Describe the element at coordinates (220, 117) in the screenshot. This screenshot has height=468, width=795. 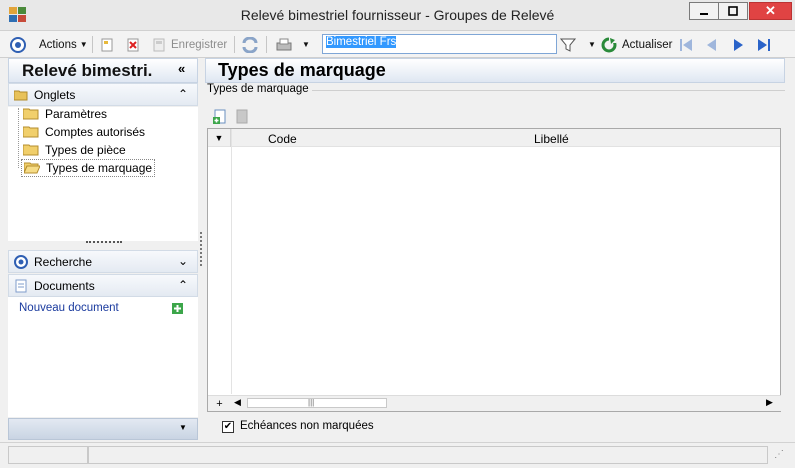
I see `add-row-icon` at that location.